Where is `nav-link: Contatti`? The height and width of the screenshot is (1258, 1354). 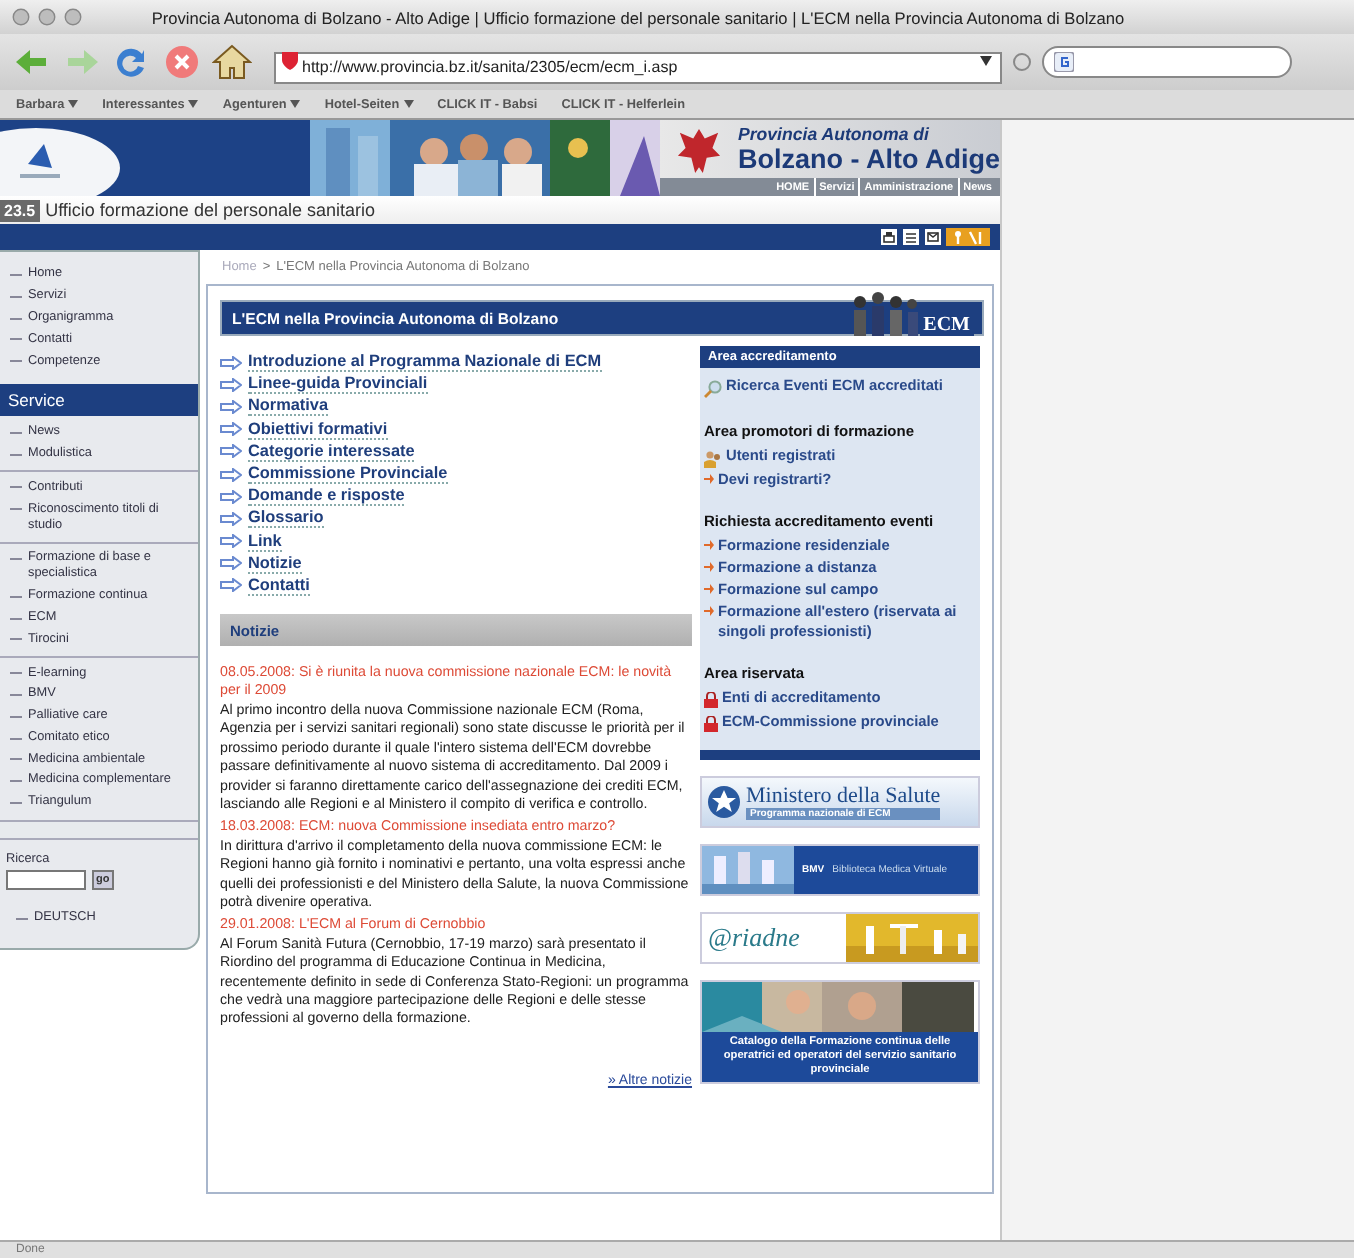 nav-link: Contatti is located at coordinates (265, 587).